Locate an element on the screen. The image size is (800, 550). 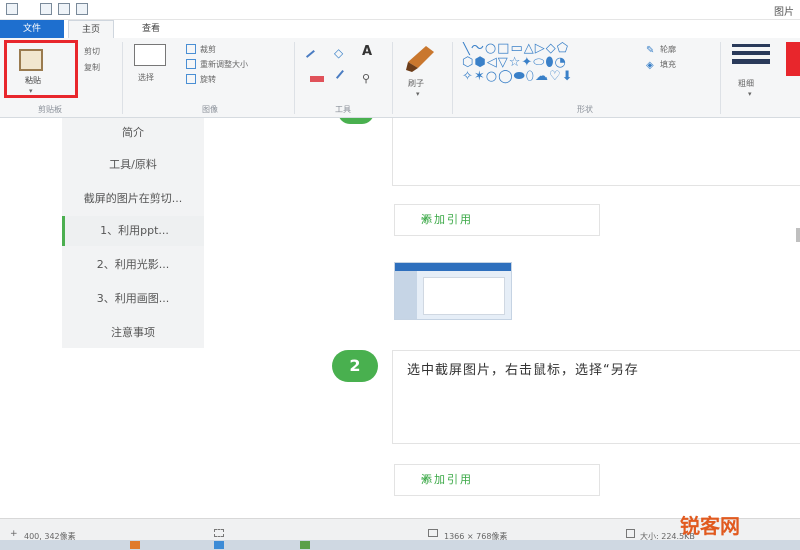
paste-label: 粘贴 is located at coordinates (33, 80).